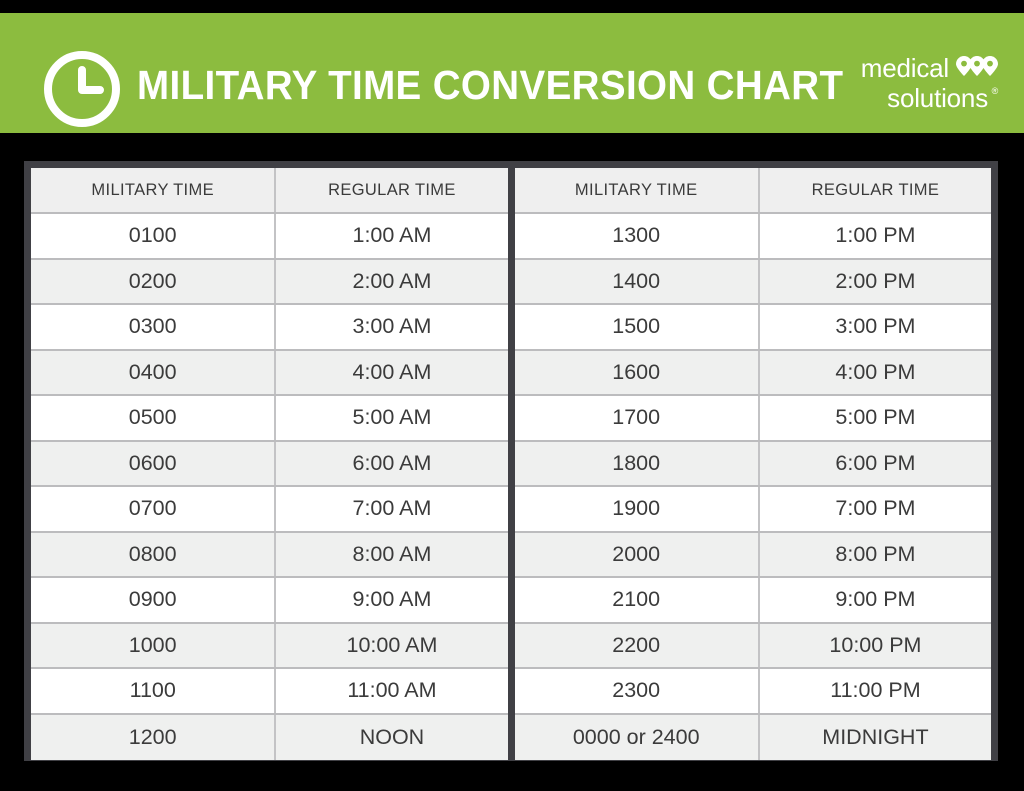 The height and width of the screenshot is (791, 1024). What do you see at coordinates (392, 508) in the screenshot?
I see `cell-regular-time: 7:00 AM` at bounding box center [392, 508].